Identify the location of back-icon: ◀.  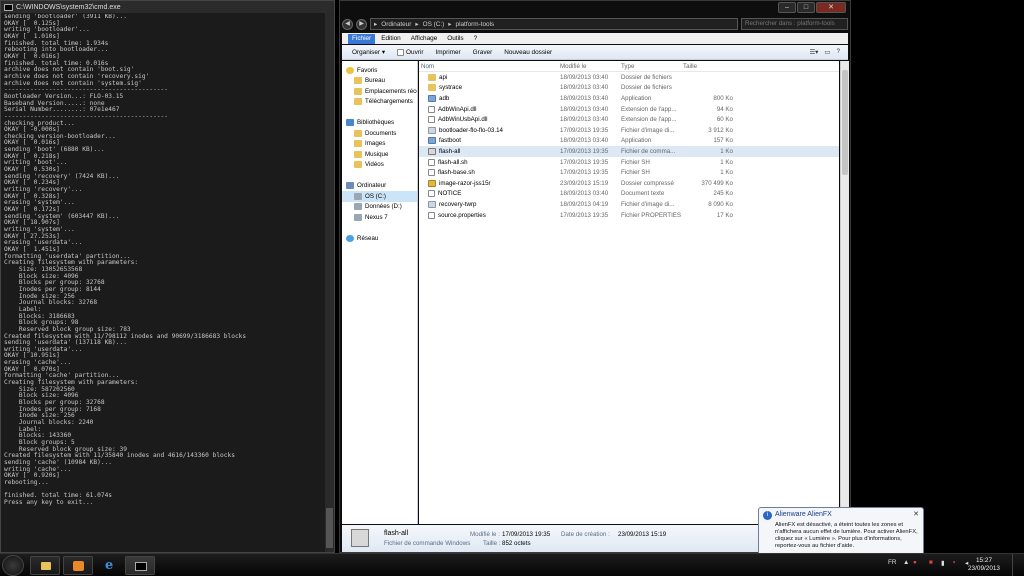
(347, 24).